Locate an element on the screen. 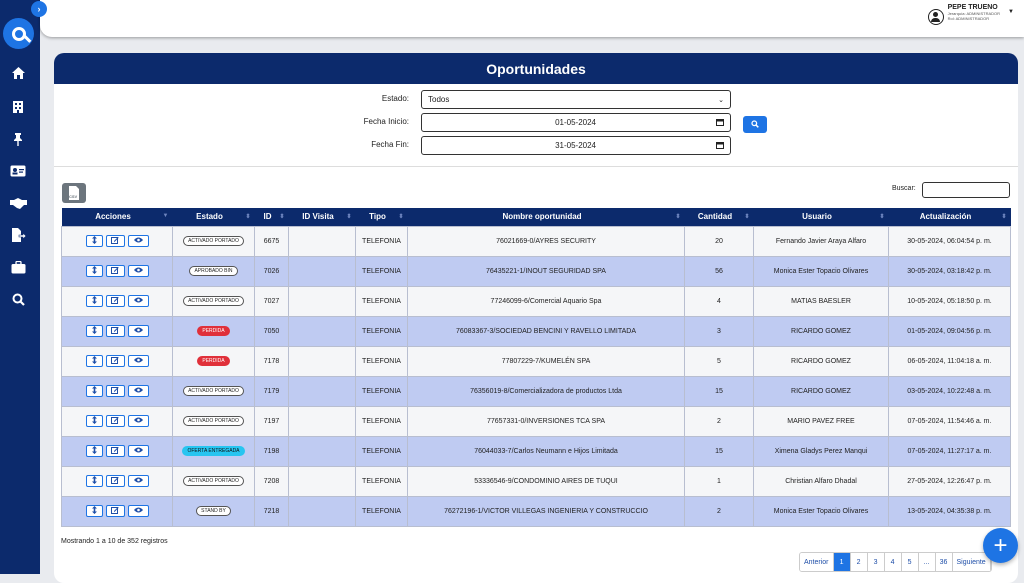 Image resolution: width=1024 pixels, height=583 pixels. page-button: 1 is located at coordinates (842, 562).